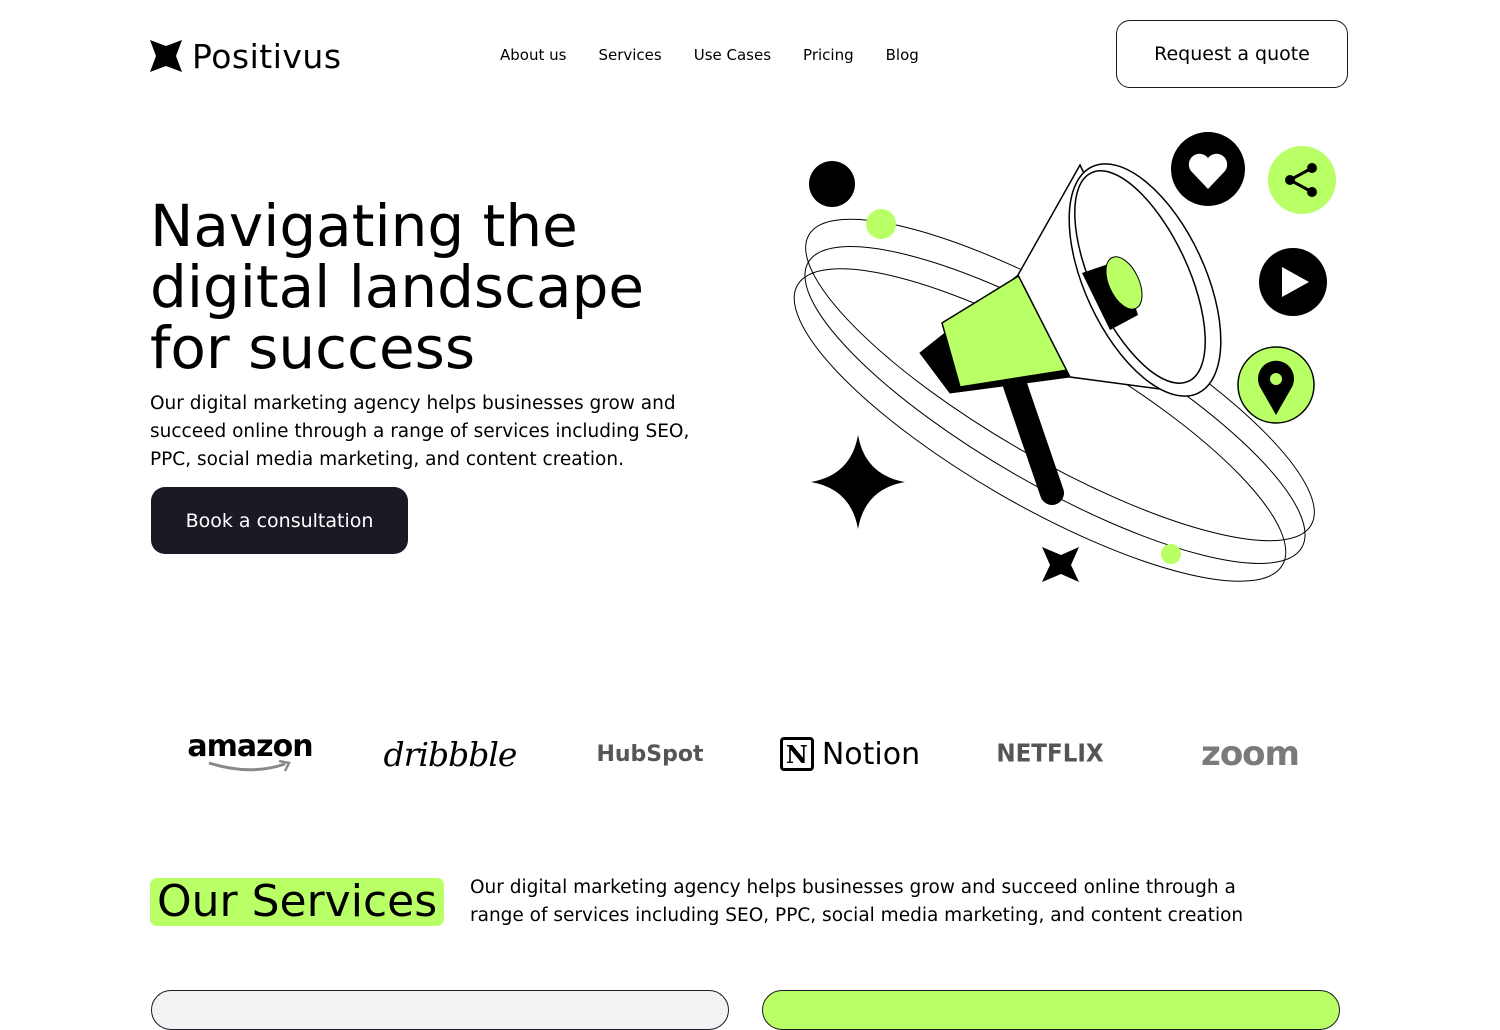 The image size is (1500, 1030). I want to click on hubspot-logo: HubSpot, so click(650, 754).